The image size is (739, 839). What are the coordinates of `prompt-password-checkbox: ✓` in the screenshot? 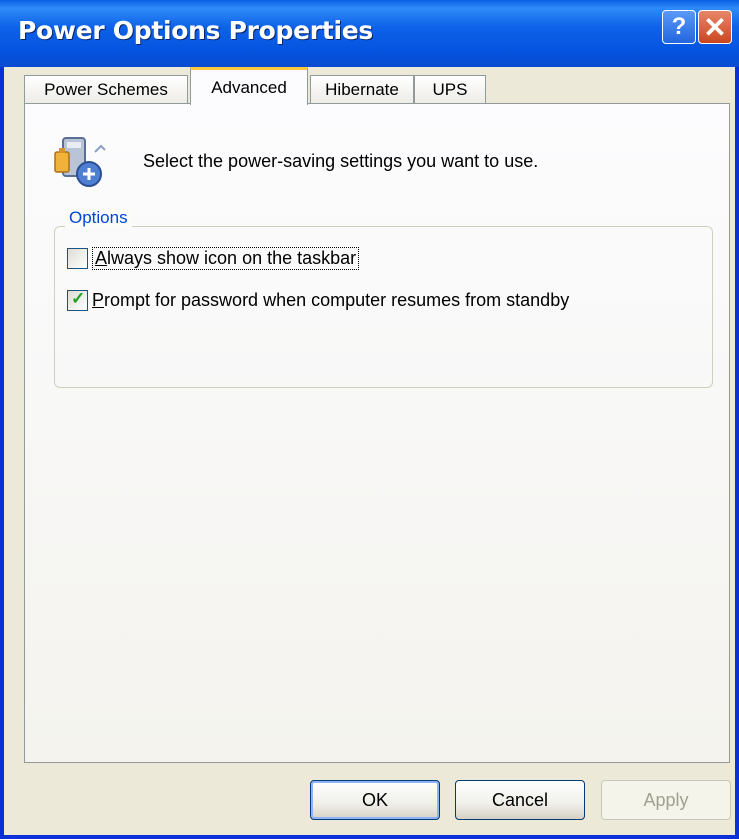 It's located at (77, 300).